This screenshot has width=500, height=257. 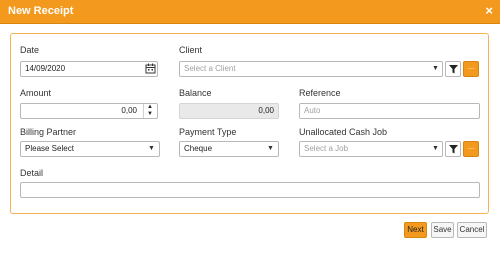 What do you see at coordinates (320, 93) in the screenshot?
I see `reference-label: Reference` at bounding box center [320, 93].